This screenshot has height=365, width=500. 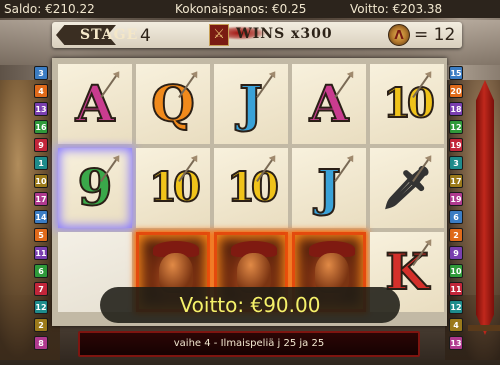 What do you see at coordinates (241, 9) in the screenshot?
I see `total-bet-label: Kokonaispanos: €0.25` at bounding box center [241, 9].